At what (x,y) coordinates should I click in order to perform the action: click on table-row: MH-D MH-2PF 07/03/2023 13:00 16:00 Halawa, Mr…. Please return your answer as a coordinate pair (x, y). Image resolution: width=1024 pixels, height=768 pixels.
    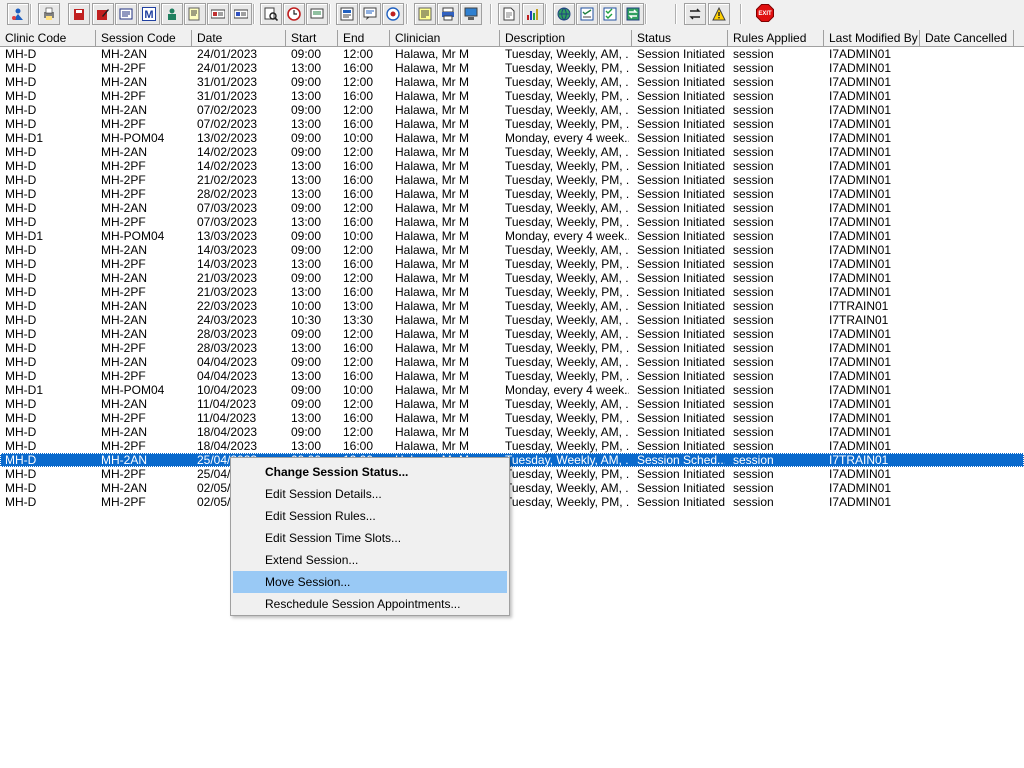
    Looking at the image, I should click on (512, 222).